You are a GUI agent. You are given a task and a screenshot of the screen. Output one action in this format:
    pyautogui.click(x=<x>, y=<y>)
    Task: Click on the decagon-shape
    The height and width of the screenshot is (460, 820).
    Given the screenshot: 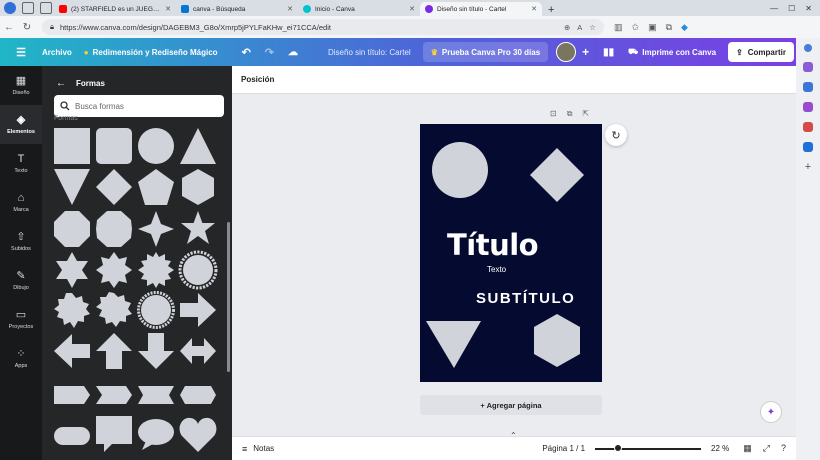 What is the action you would take?
    pyautogui.click(x=114, y=229)
    